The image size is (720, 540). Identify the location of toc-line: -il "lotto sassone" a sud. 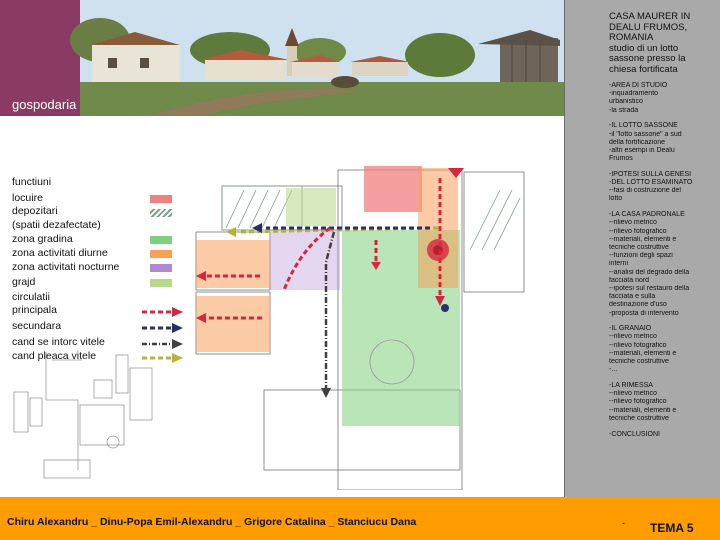
(664, 135).